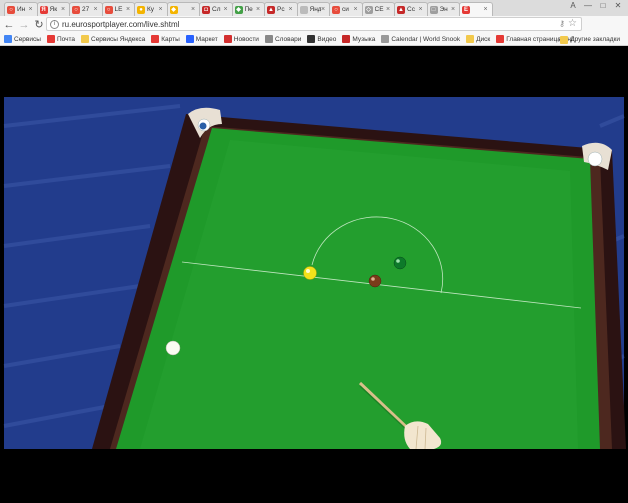  I want to click on cue-ball, so click(173, 348).